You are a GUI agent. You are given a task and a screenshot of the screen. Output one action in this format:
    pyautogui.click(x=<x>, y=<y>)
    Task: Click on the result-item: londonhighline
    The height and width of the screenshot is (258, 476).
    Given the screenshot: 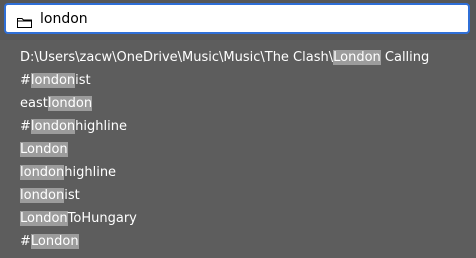 What is the action you would take?
    pyautogui.click(x=238, y=172)
    